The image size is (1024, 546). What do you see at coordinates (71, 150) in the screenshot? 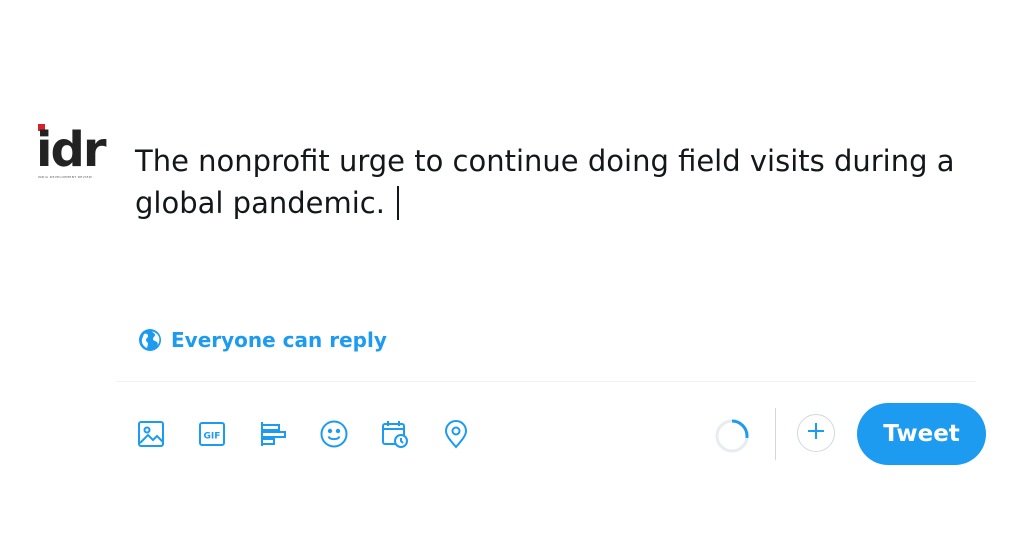
I see `logo-text: idr` at bounding box center [71, 150].